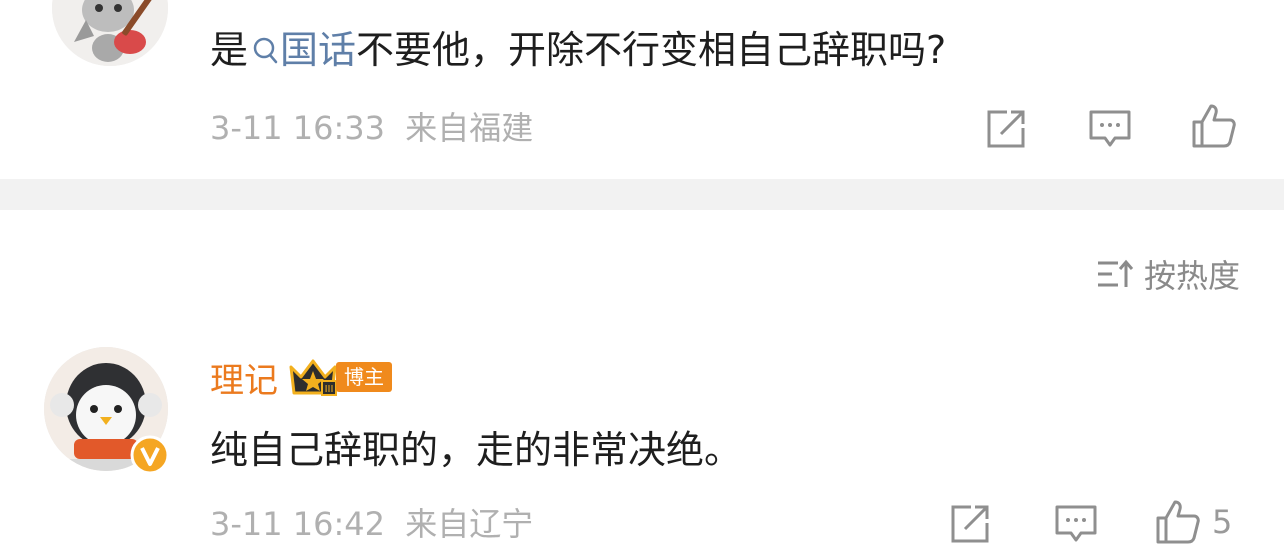 This screenshot has height=548, width=1284. Describe the element at coordinates (578, 50) in the screenshot. I see `comment-text: 是国话不要他，开除不行变相自己辞职吗?` at that location.